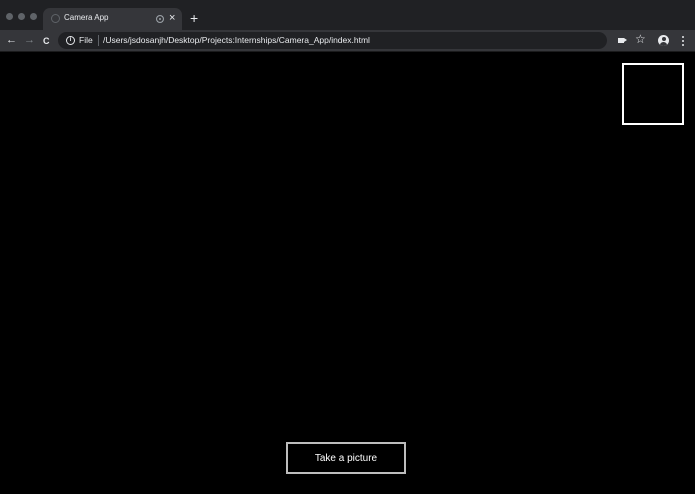  What do you see at coordinates (663, 44) in the screenshot?
I see `account-icon-body` at bounding box center [663, 44].